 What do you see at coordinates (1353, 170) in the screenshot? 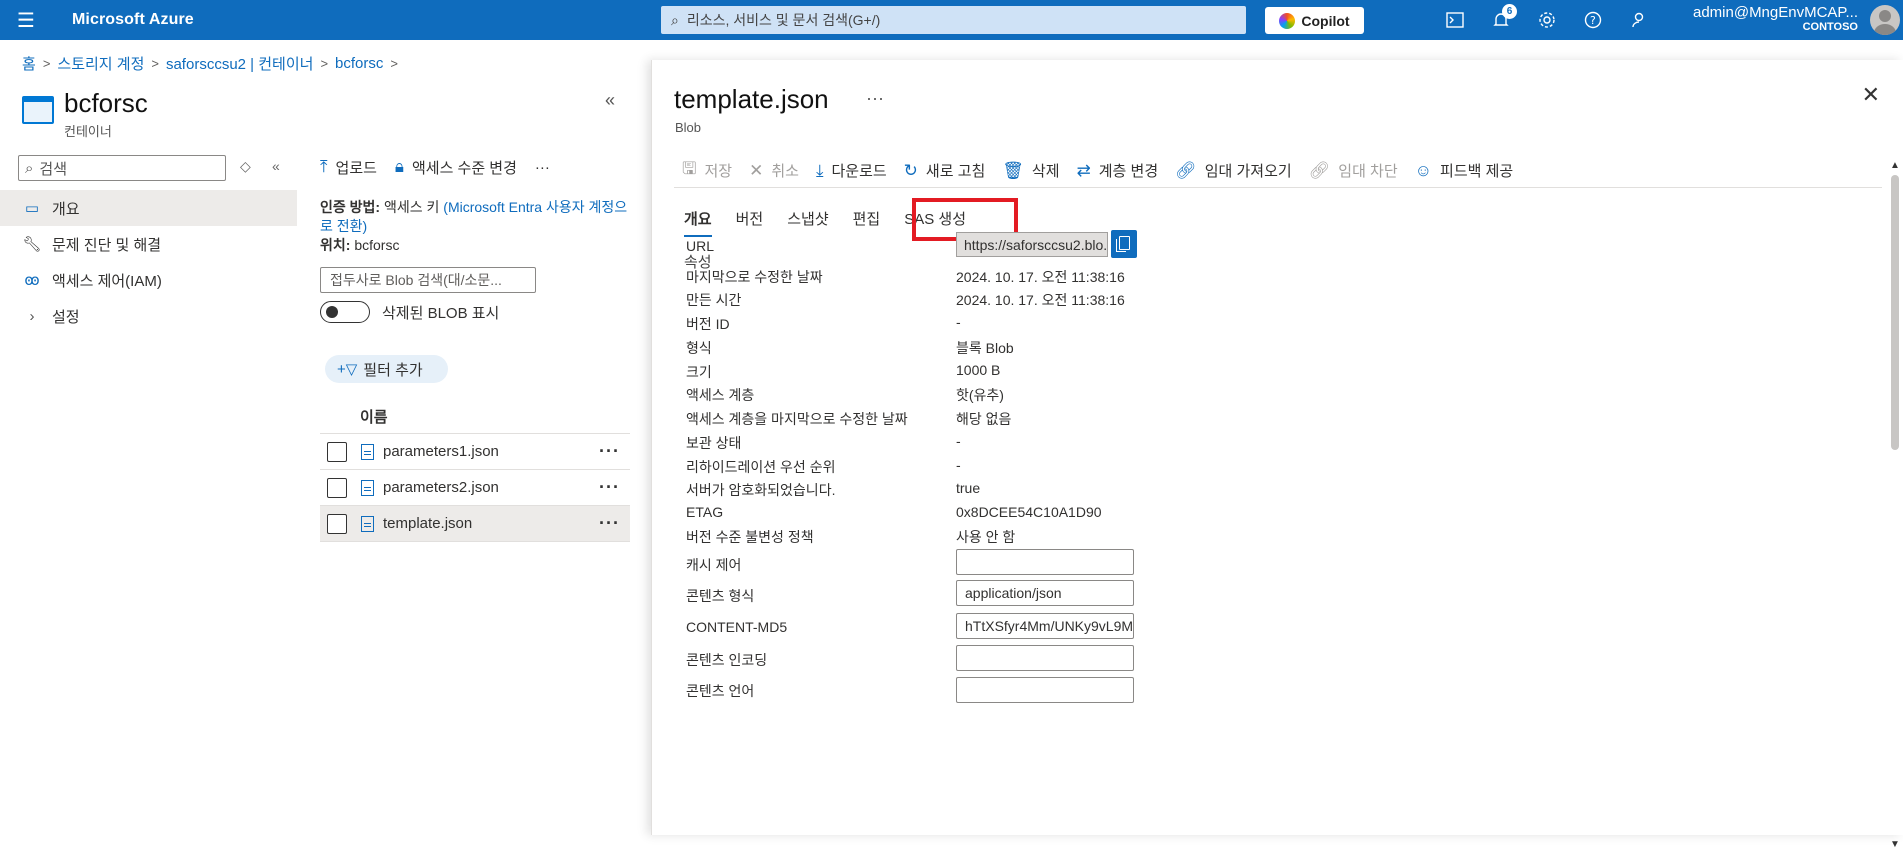
I see `break-lease-button: 🔗︎ 임대 차단` at bounding box center [1353, 170].